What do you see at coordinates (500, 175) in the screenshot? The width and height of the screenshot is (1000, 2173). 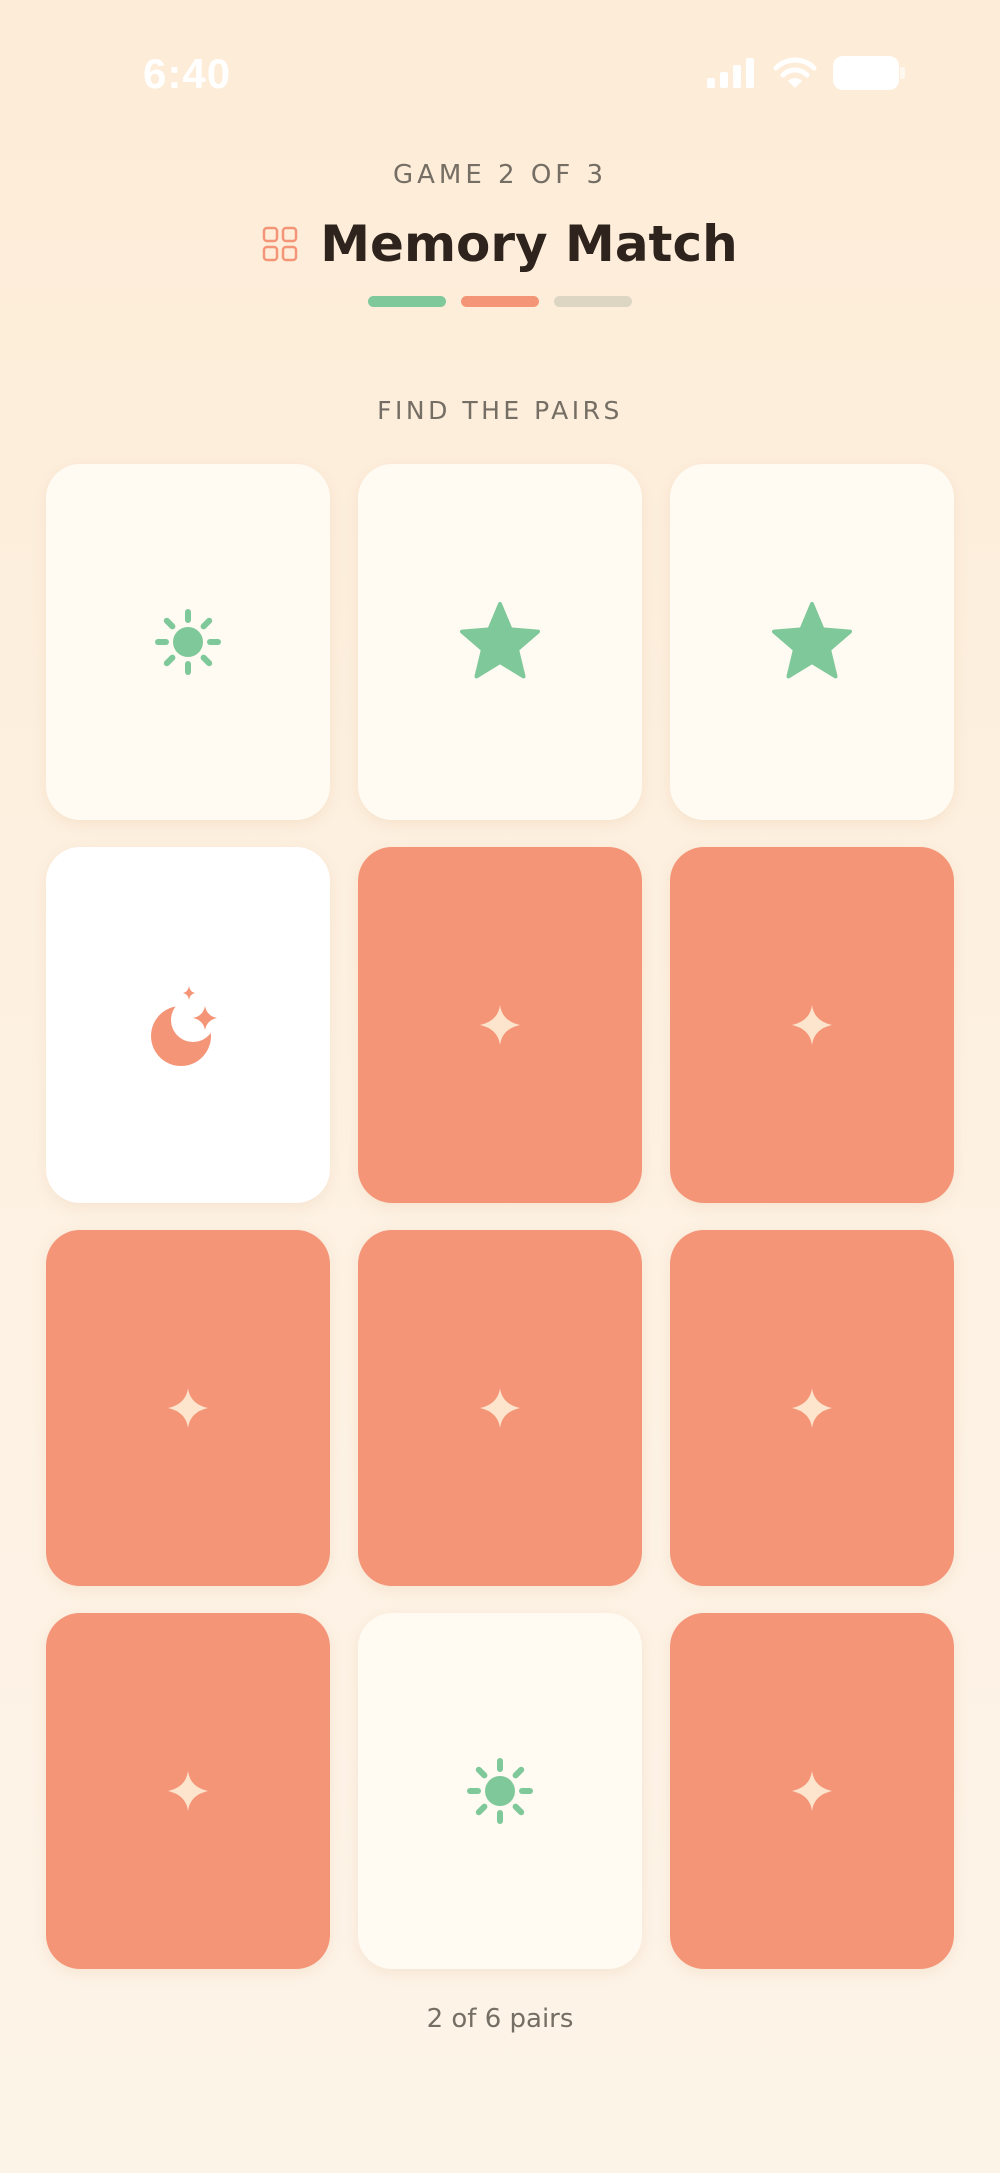 I see `game-progress-label: GAME 2 OF 3` at bounding box center [500, 175].